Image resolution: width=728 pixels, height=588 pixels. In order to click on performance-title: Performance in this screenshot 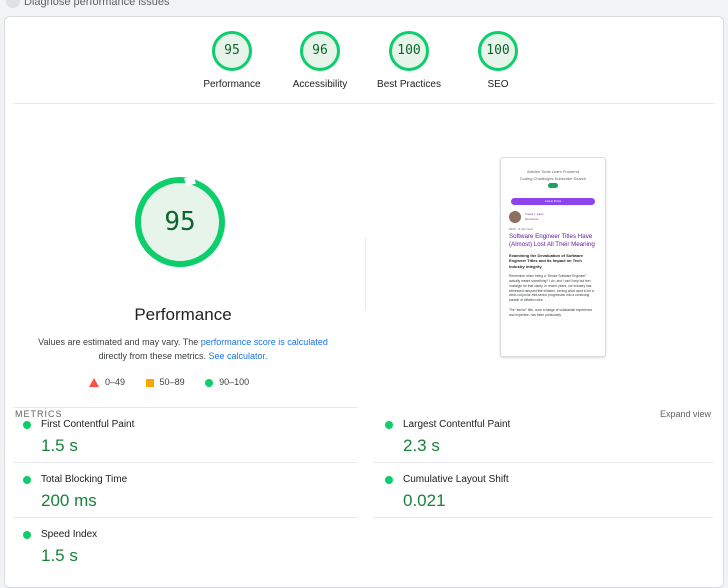, I will do `click(183, 314)`.